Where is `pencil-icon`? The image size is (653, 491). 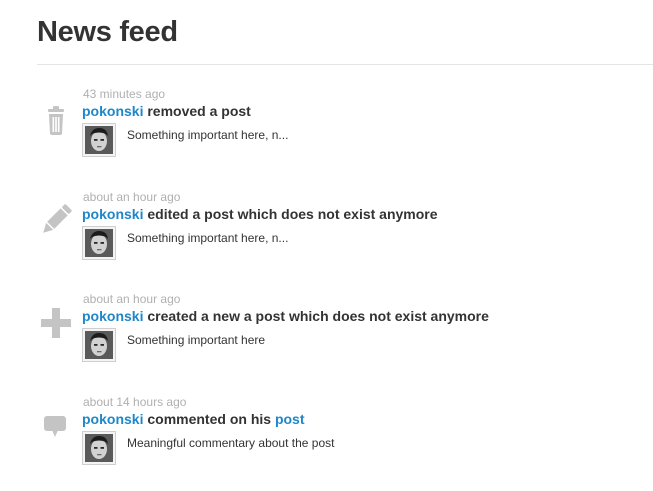
pencil-icon is located at coordinates (56, 220).